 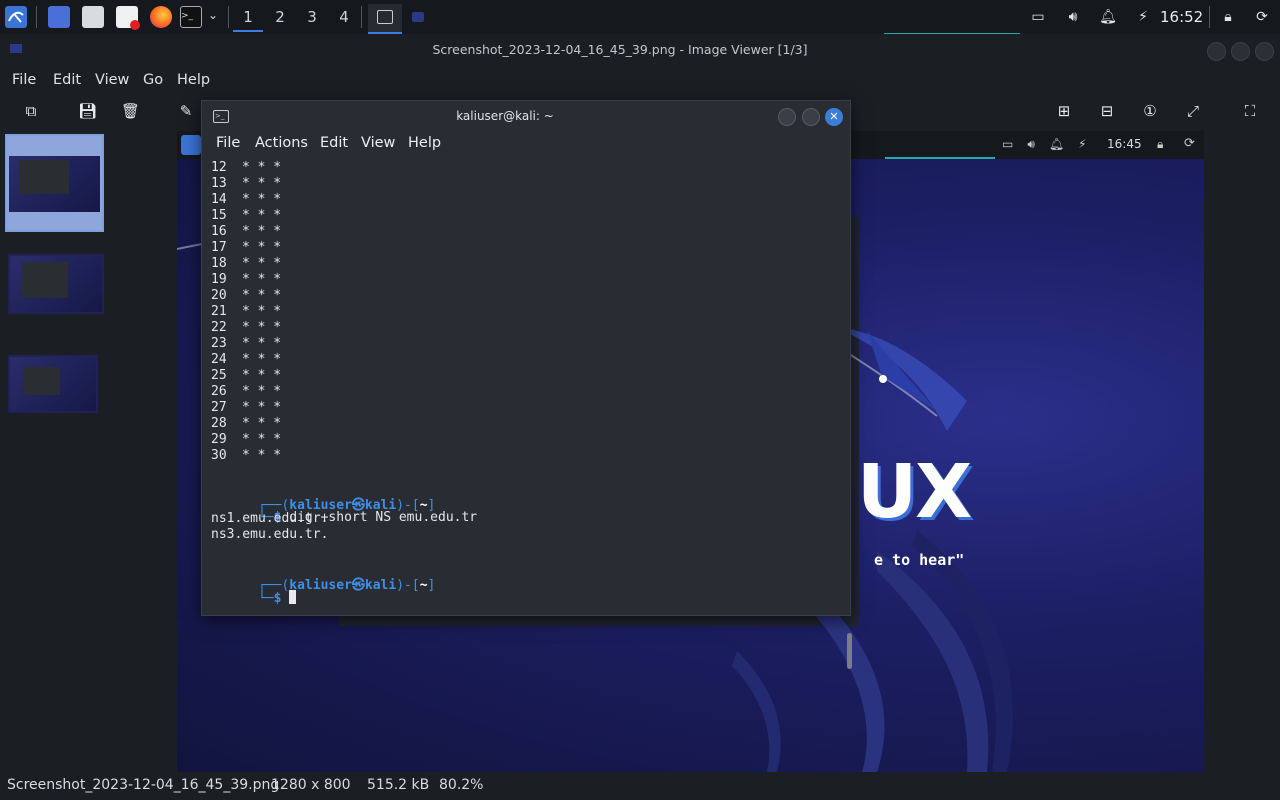 I want to click on workspace-2: 2, so click(x=280, y=18).